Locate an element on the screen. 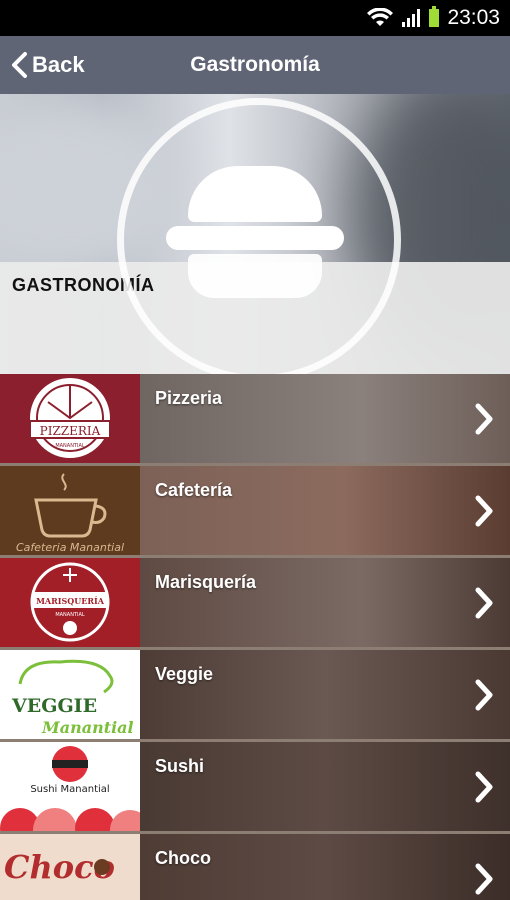 The width and height of the screenshot is (510, 900). svg-text: Sushi Manantial is located at coordinates (69, 789).